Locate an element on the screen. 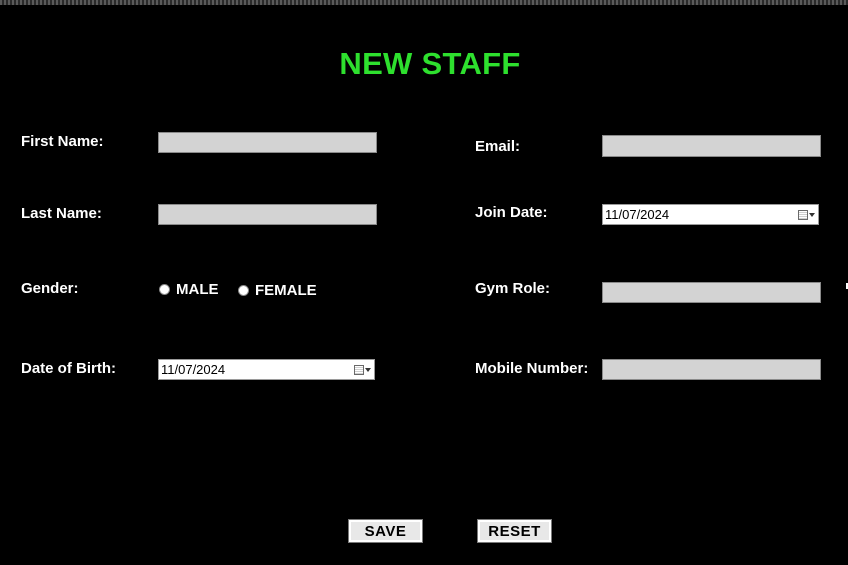 The height and width of the screenshot is (565, 848). join-date-label: Join Date: is located at coordinates (511, 212).